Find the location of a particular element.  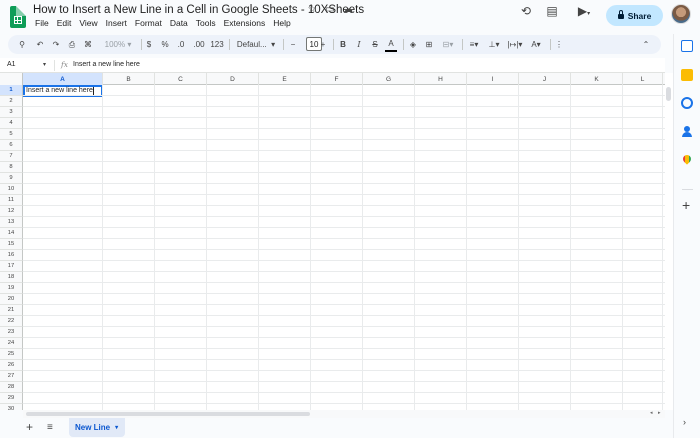

row-header-12: 12 is located at coordinates (11, 211).